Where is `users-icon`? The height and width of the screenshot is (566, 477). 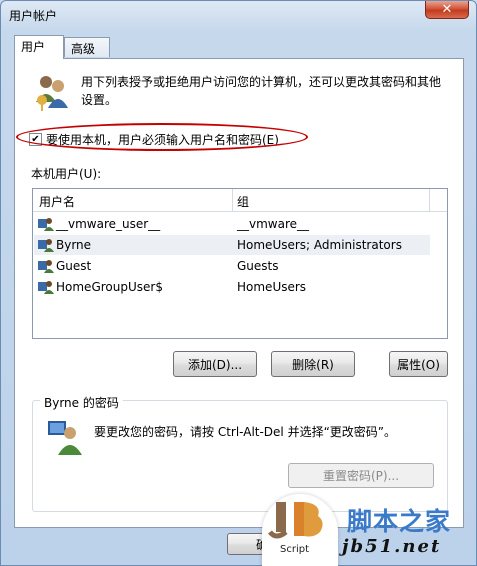
users-icon is located at coordinates (52, 93).